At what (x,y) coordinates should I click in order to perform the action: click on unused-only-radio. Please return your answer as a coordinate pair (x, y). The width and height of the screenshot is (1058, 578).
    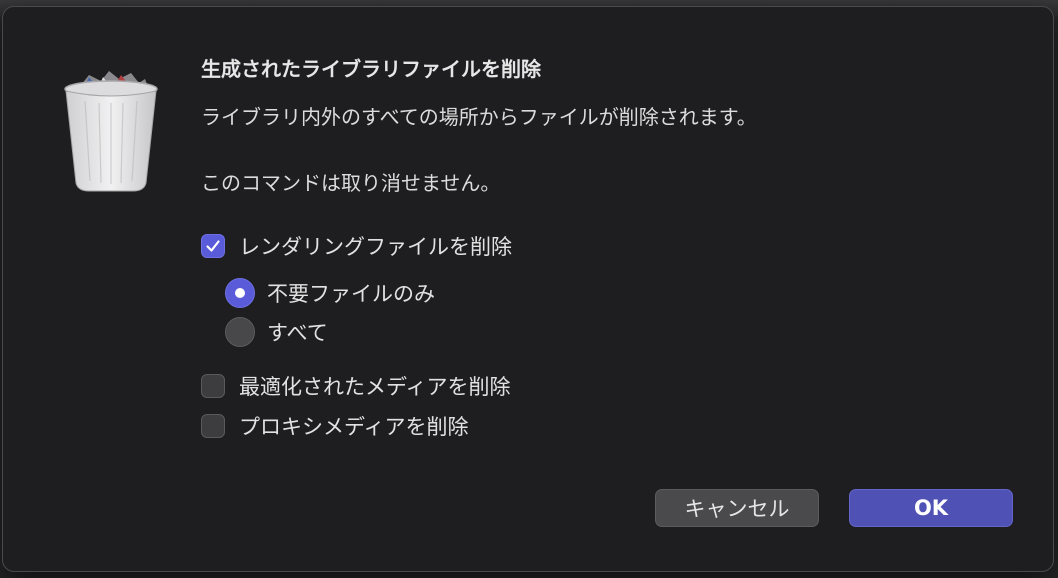
    Looking at the image, I should click on (240, 293).